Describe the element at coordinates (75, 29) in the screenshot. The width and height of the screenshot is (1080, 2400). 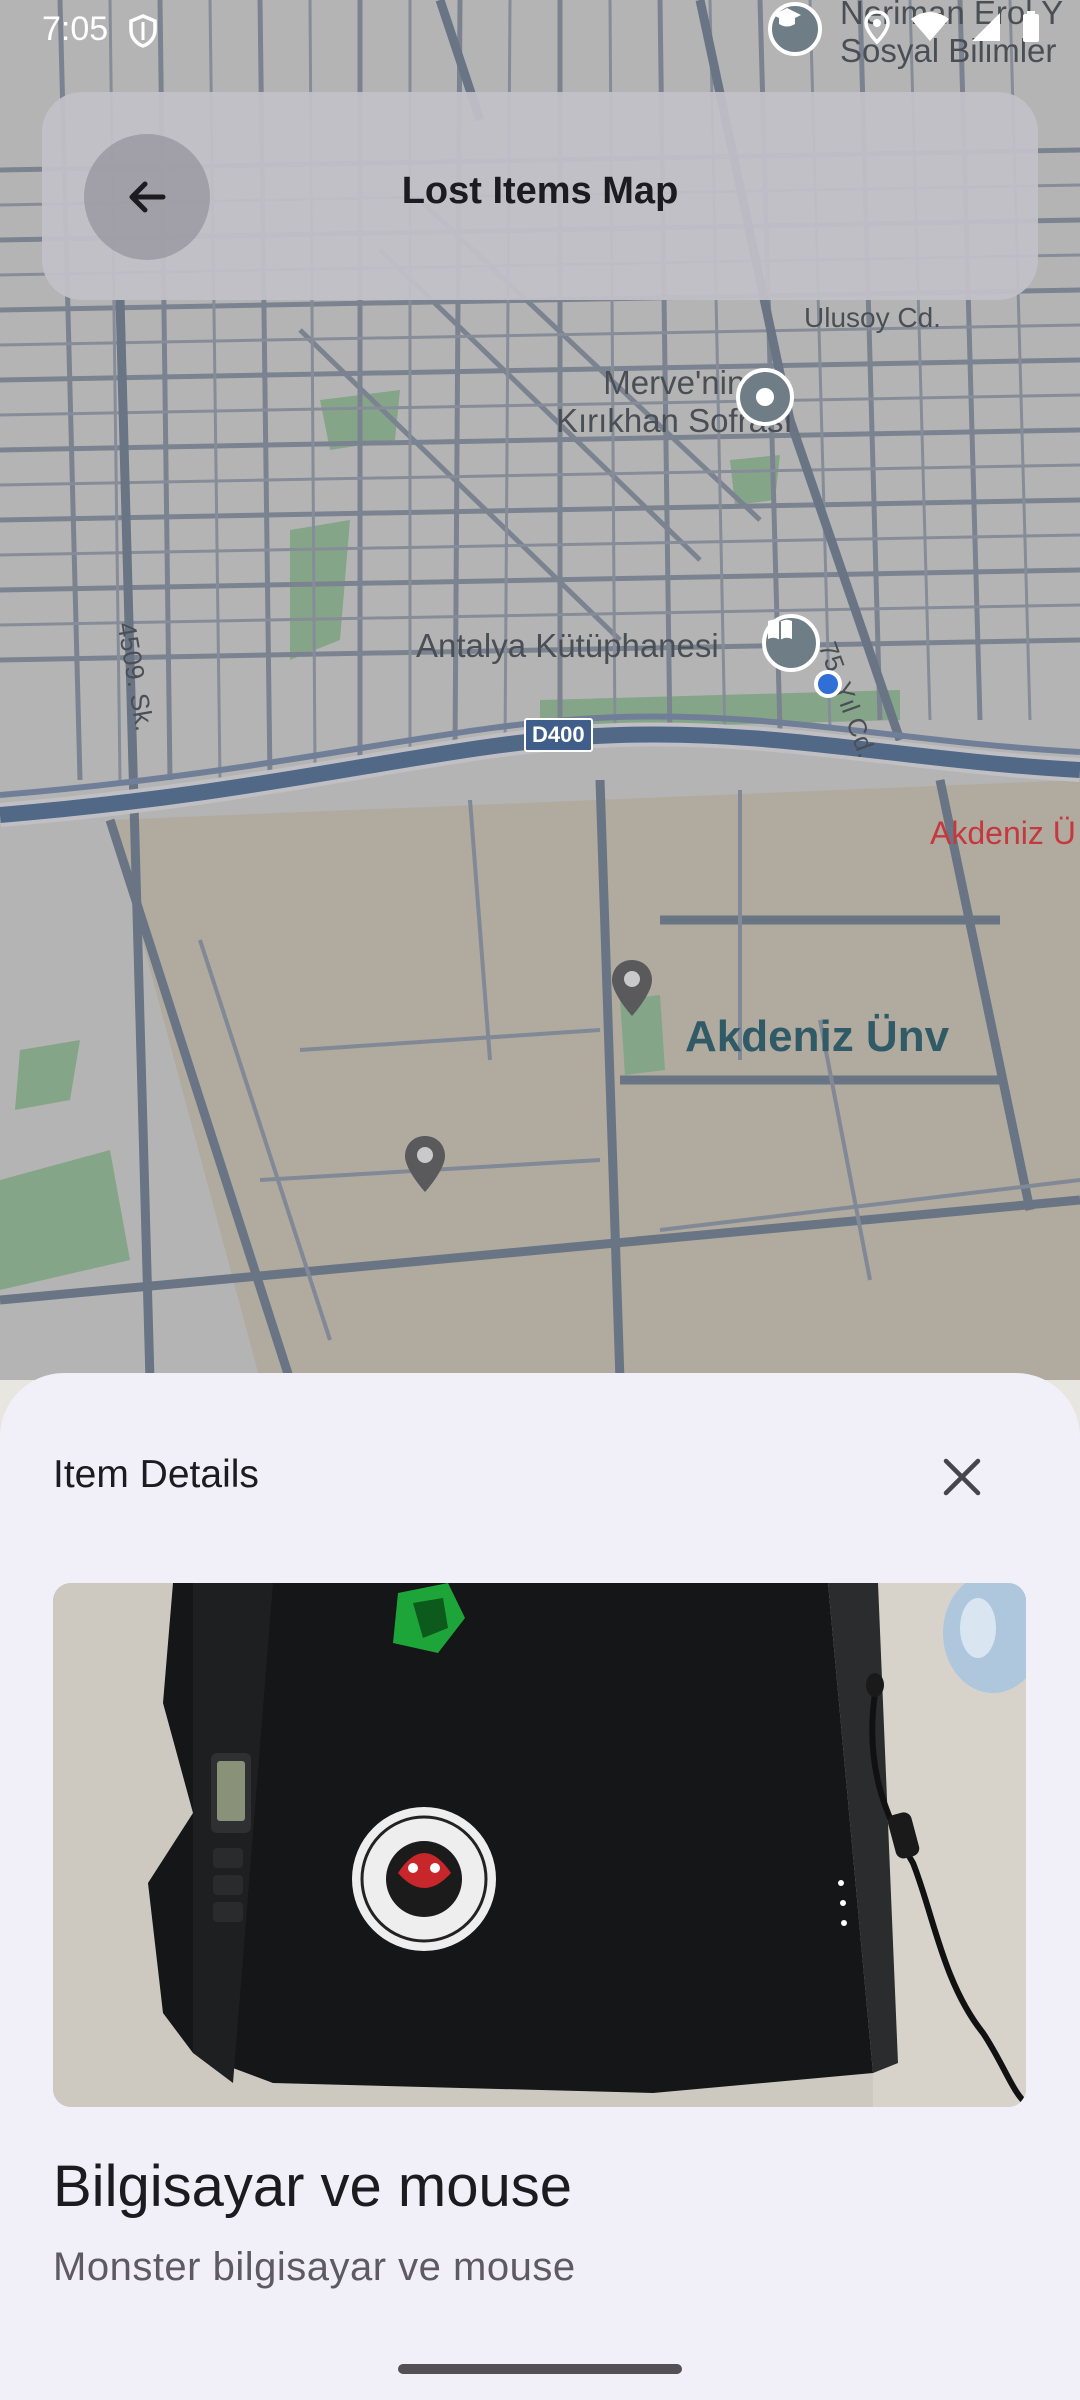
I see `status-time: 7:05` at that location.